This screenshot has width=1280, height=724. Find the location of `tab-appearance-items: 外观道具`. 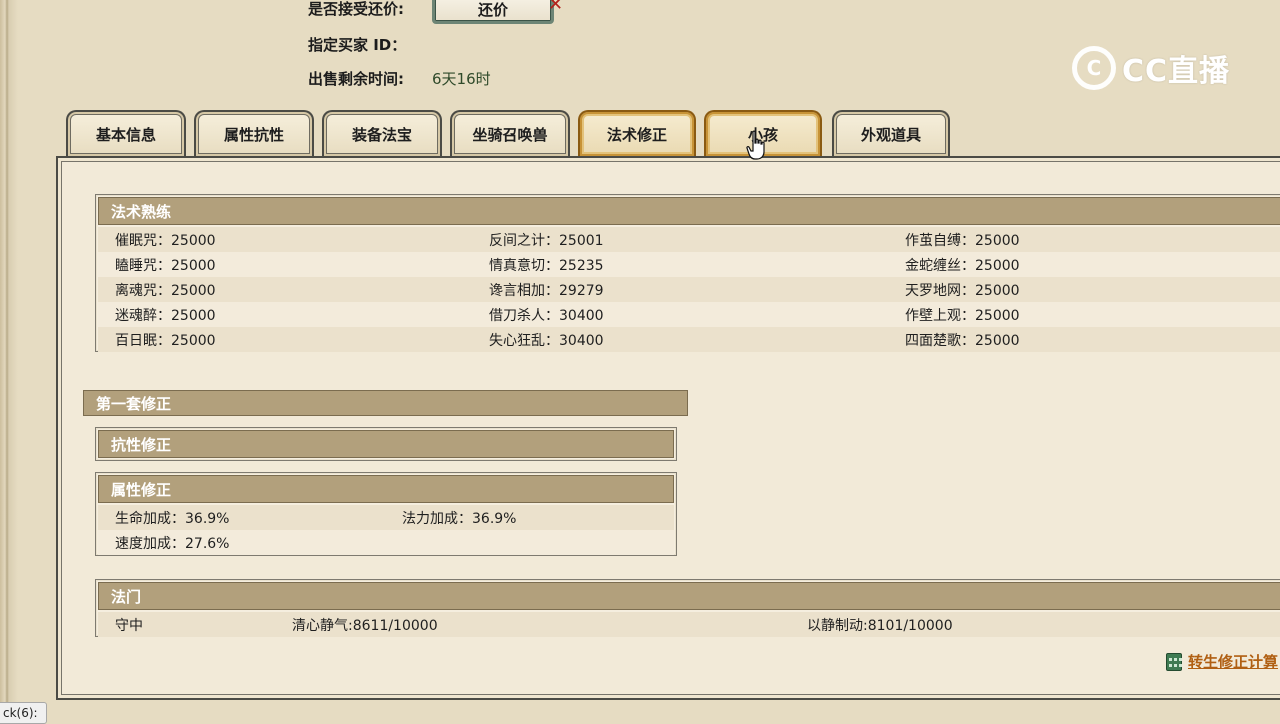

tab-appearance-items: 外观道具 is located at coordinates (891, 133).